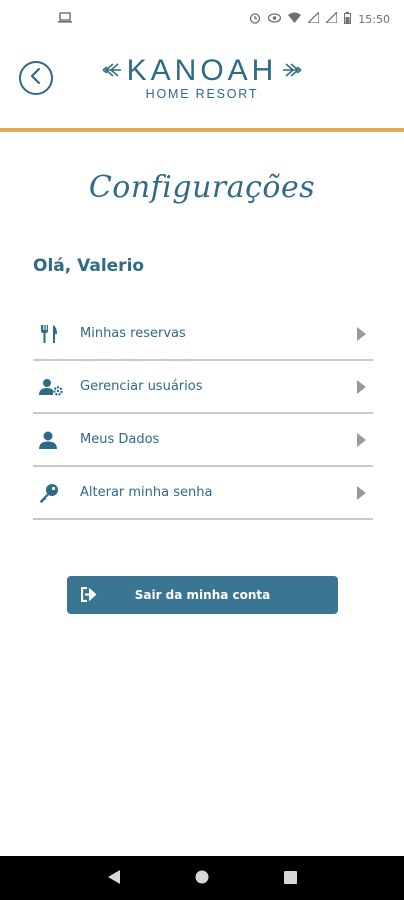  I want to click on logo-sub-text: HOME RESORT, so click(202, 94).